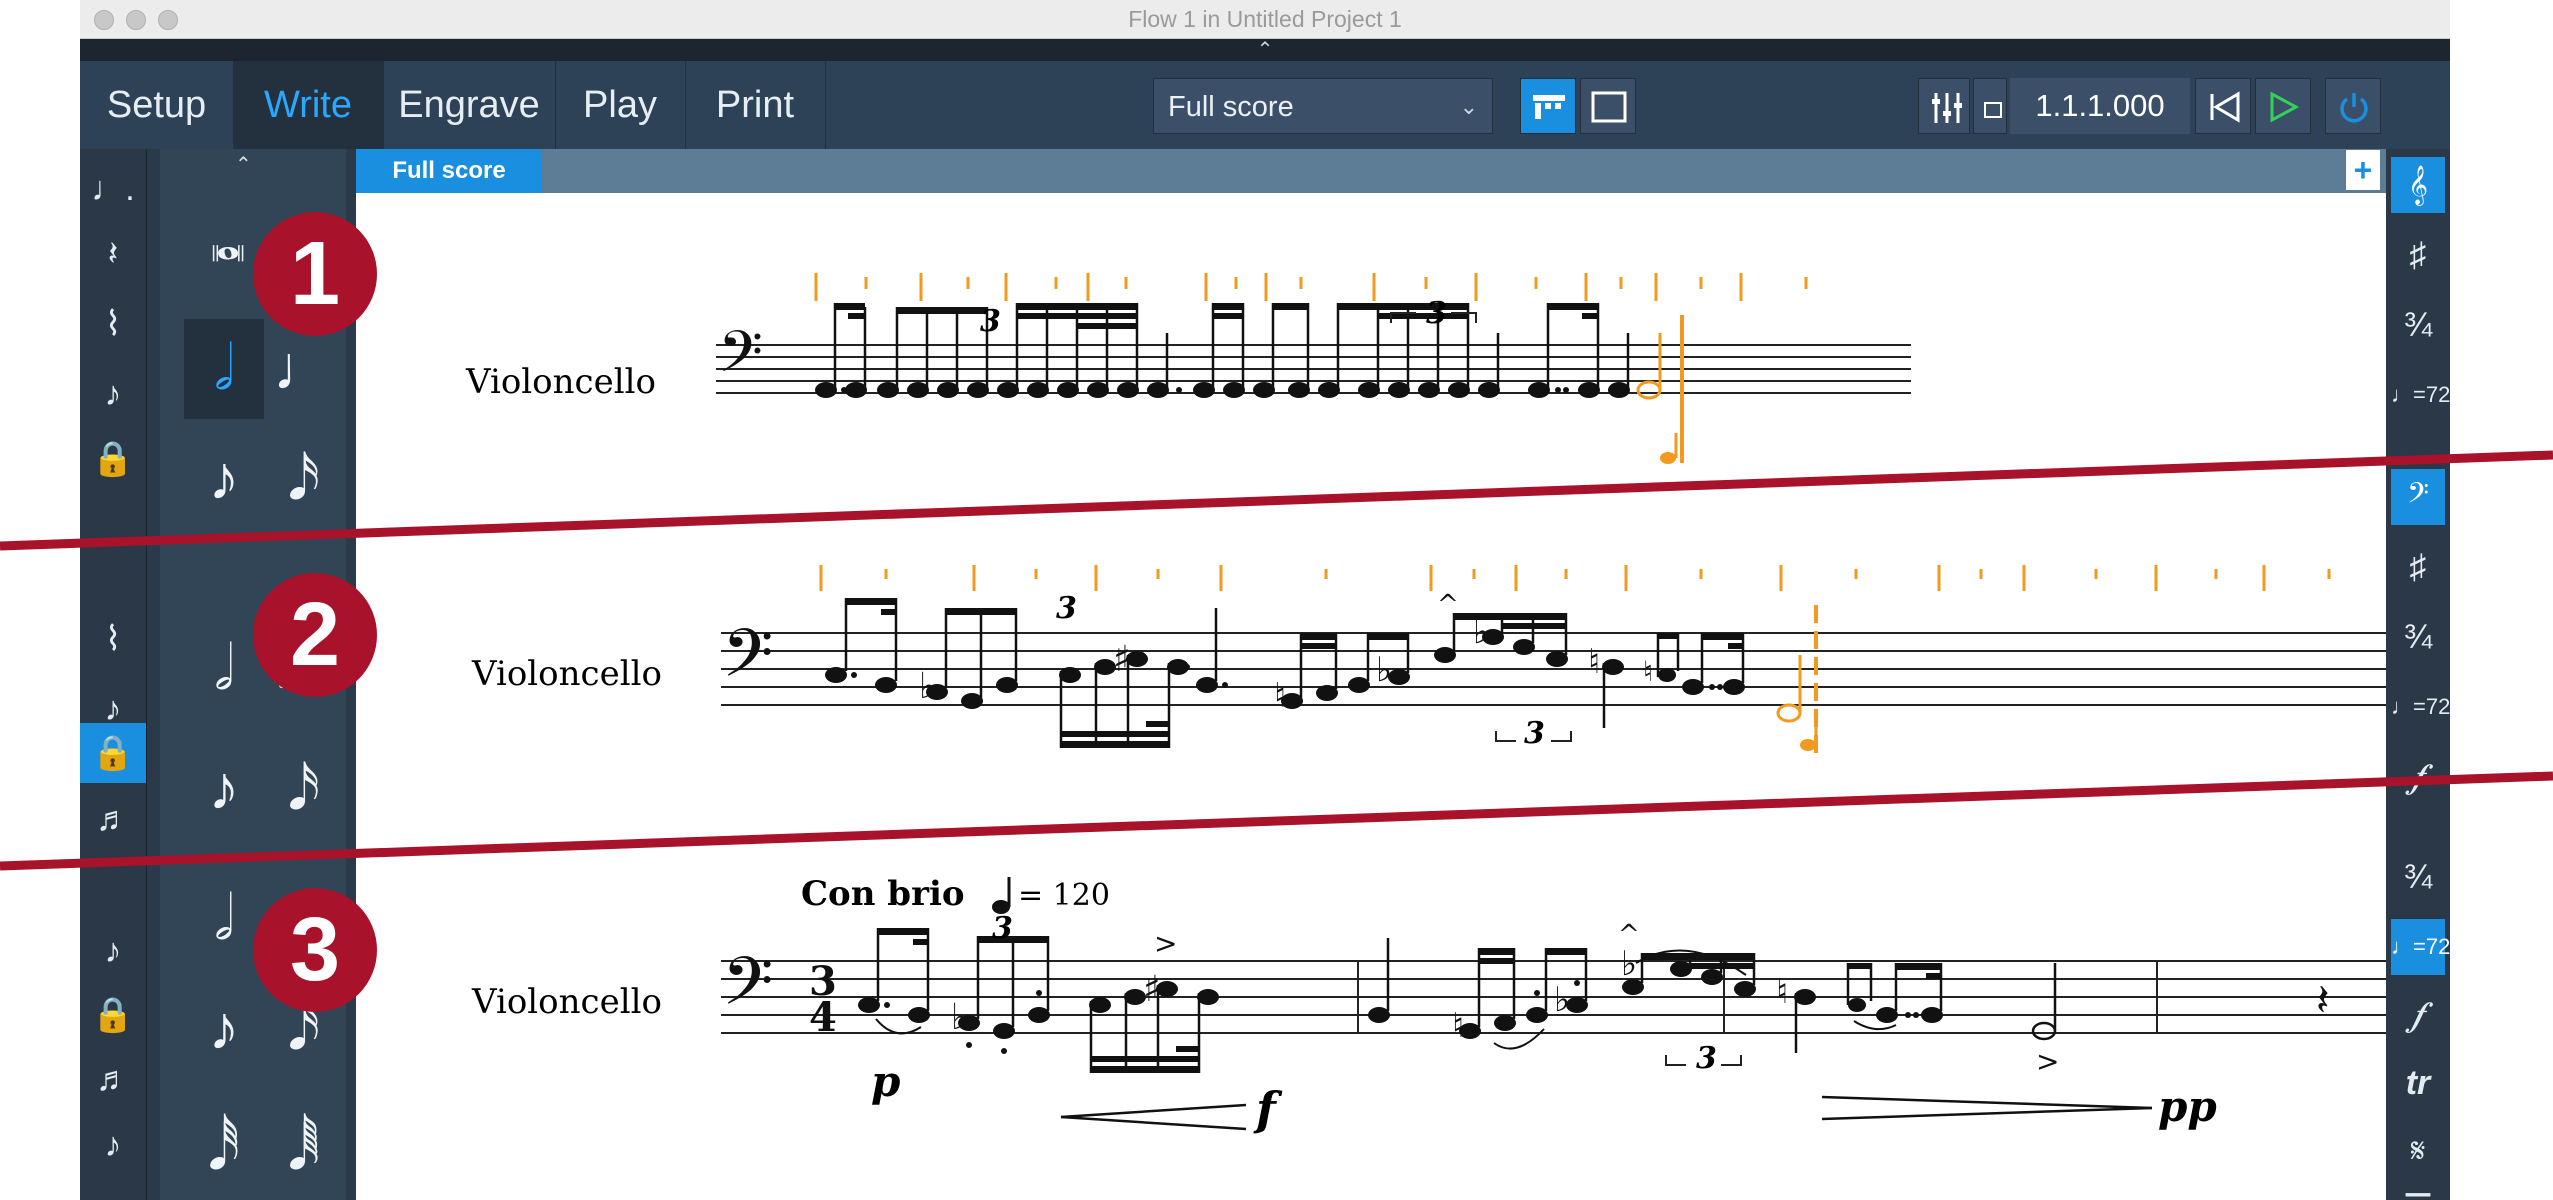 This screenshot has height=1200, width=2553. I want to click on tempo-text: Con brio, so click(883, 894).